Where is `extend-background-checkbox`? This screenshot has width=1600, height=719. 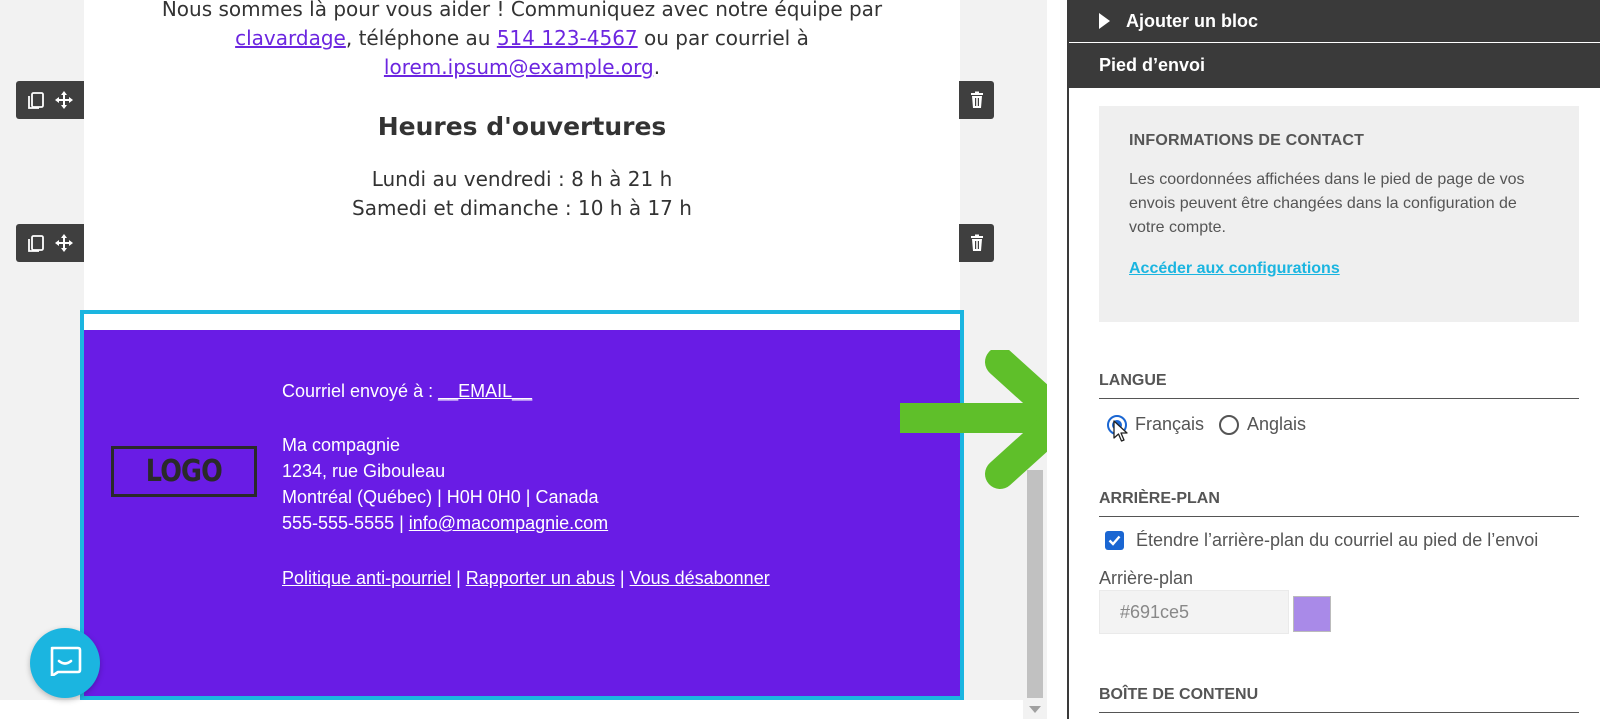
extend-background-checkbox is located at coordinates (1114, 540).